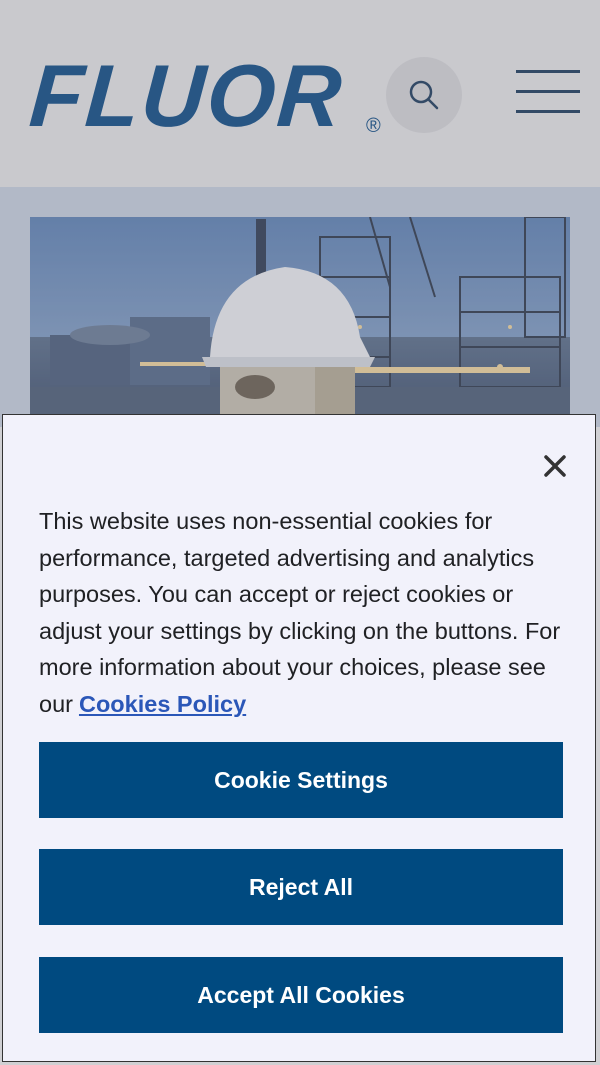  What do you see at coordinates (301, 995) in the screenshot?
I see `accept-all-cookies-button: Accept All Cookies` at bounding box center [301, 995].